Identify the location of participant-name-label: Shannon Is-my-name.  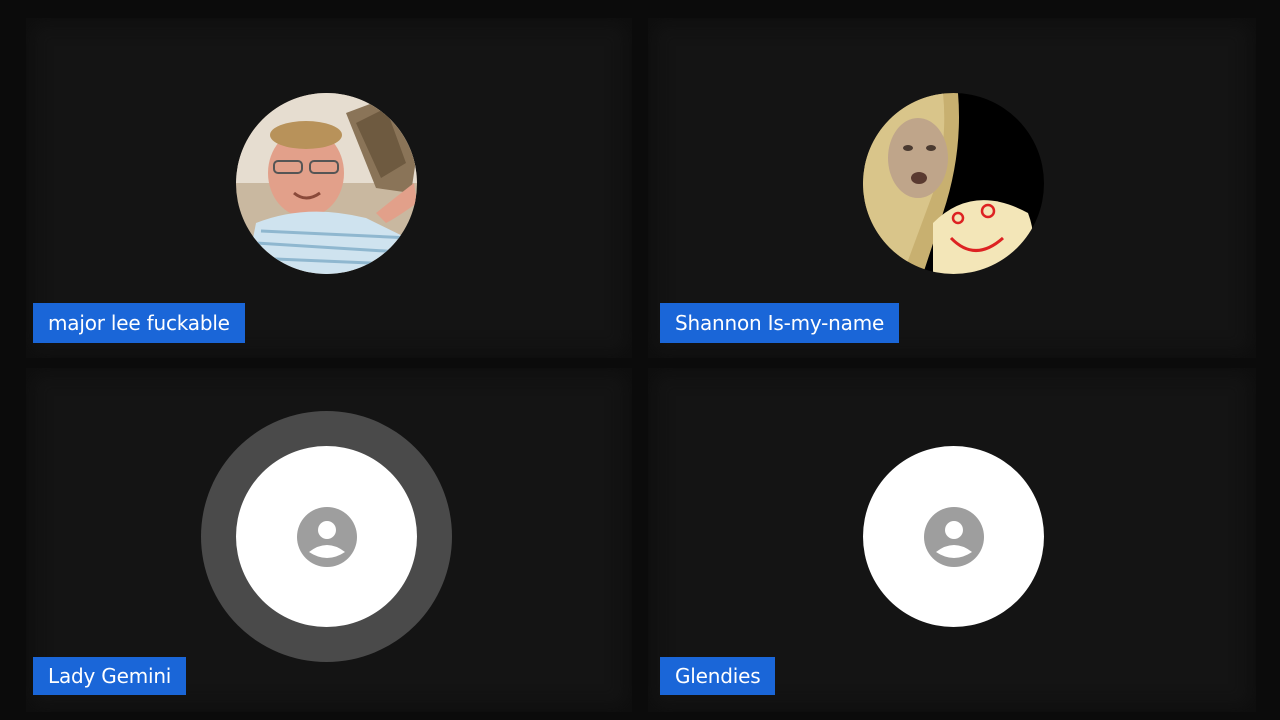
(780, 323).